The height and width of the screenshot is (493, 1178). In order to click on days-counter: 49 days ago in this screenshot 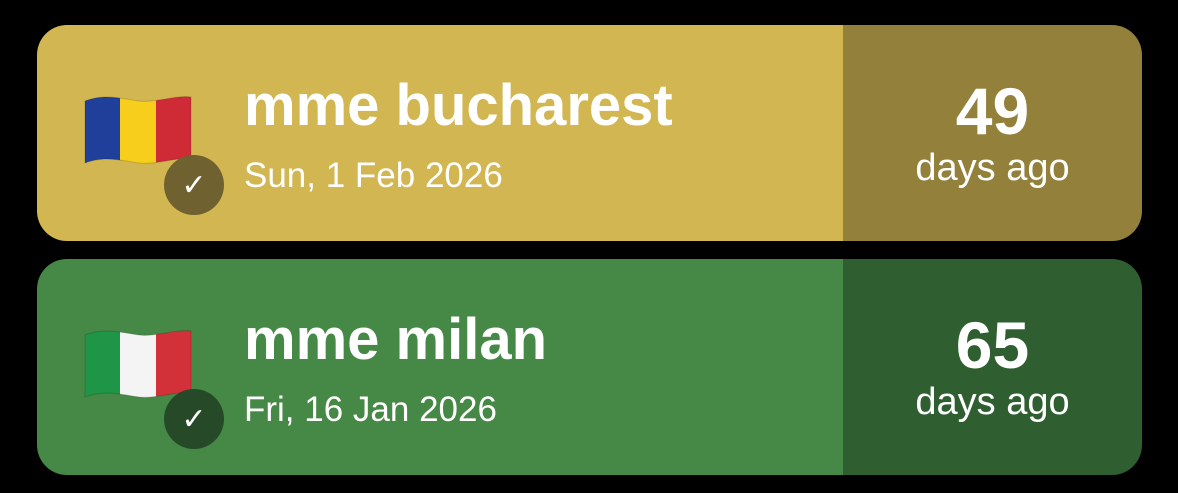, I will do `click(992, 133)`.